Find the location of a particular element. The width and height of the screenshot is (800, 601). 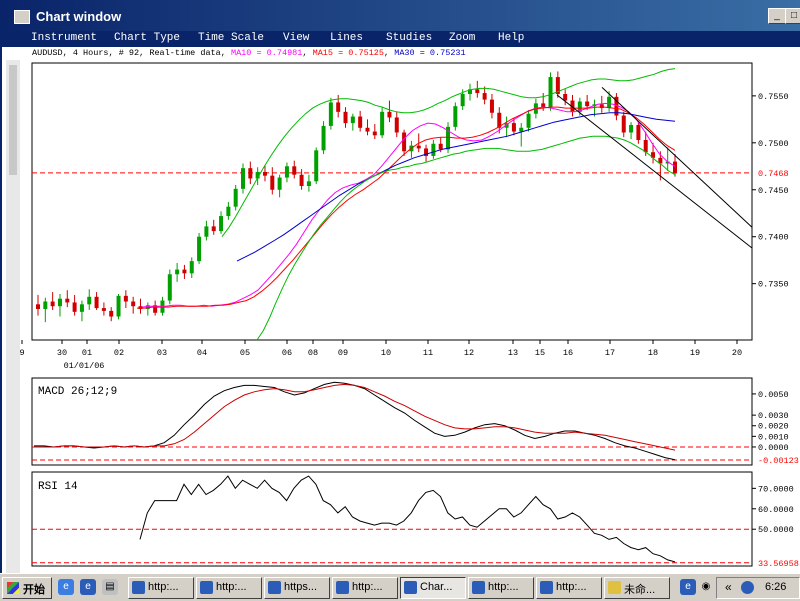

system-tray: « 6:26 is located at coordinates (758, 588).